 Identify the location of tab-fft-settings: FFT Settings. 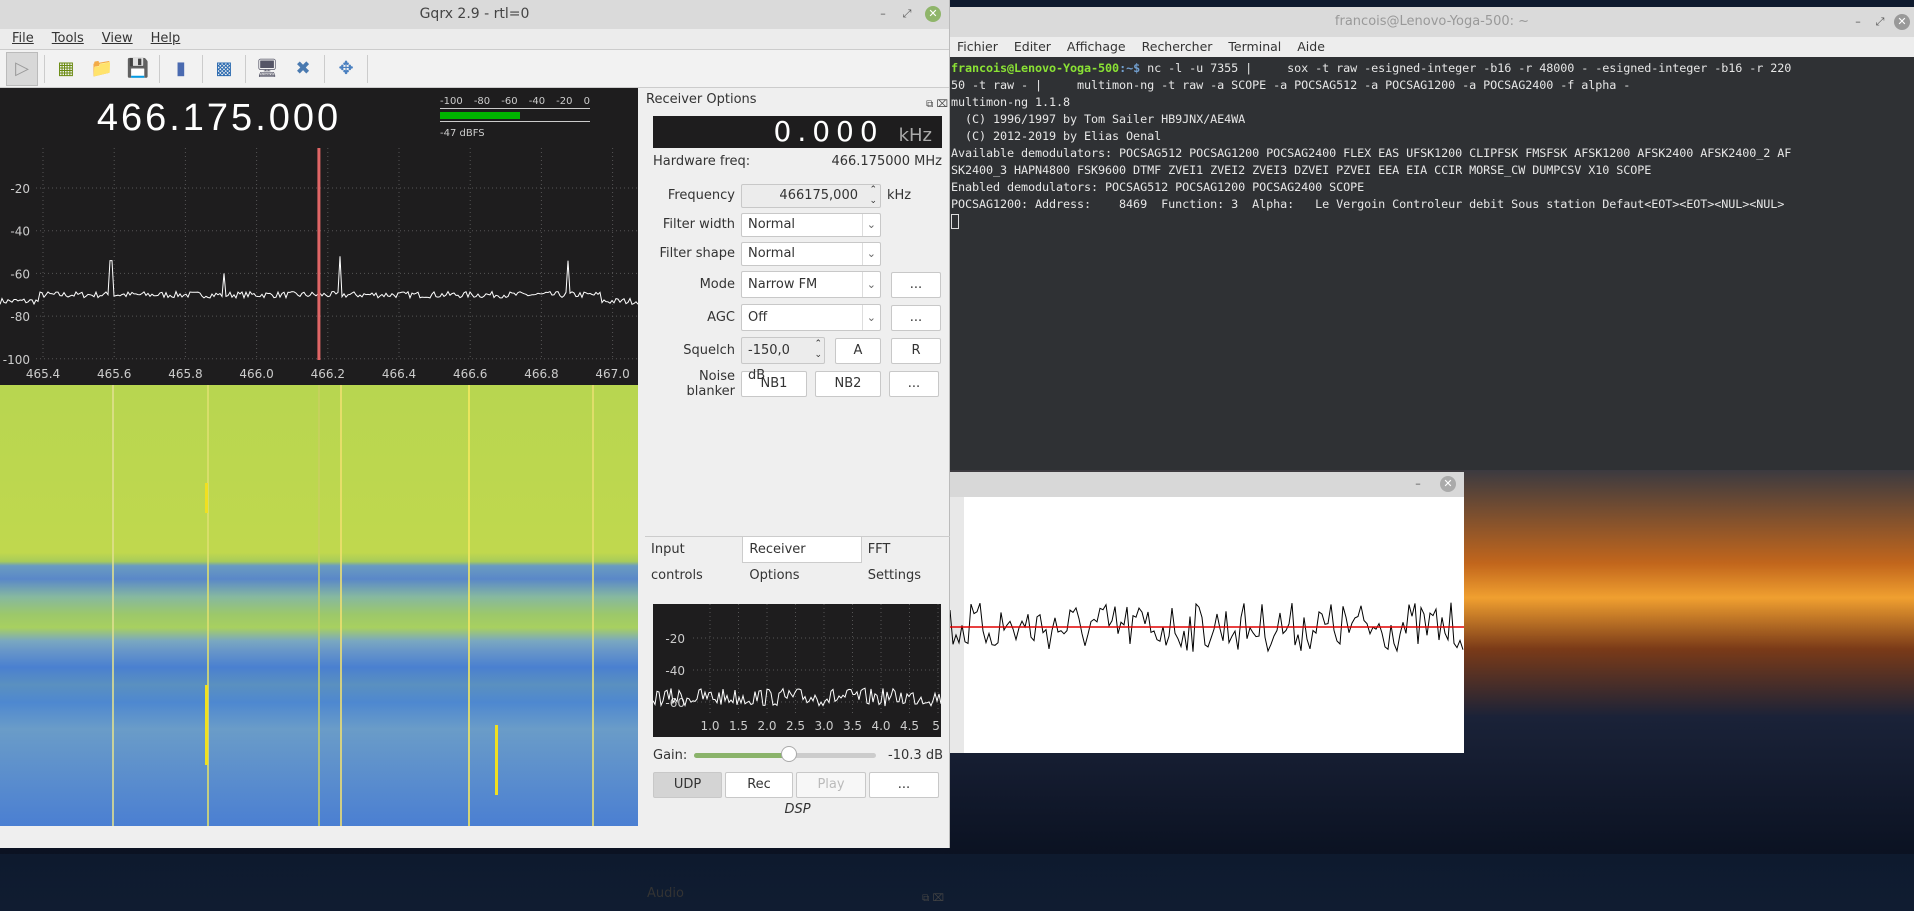
(906, 560).